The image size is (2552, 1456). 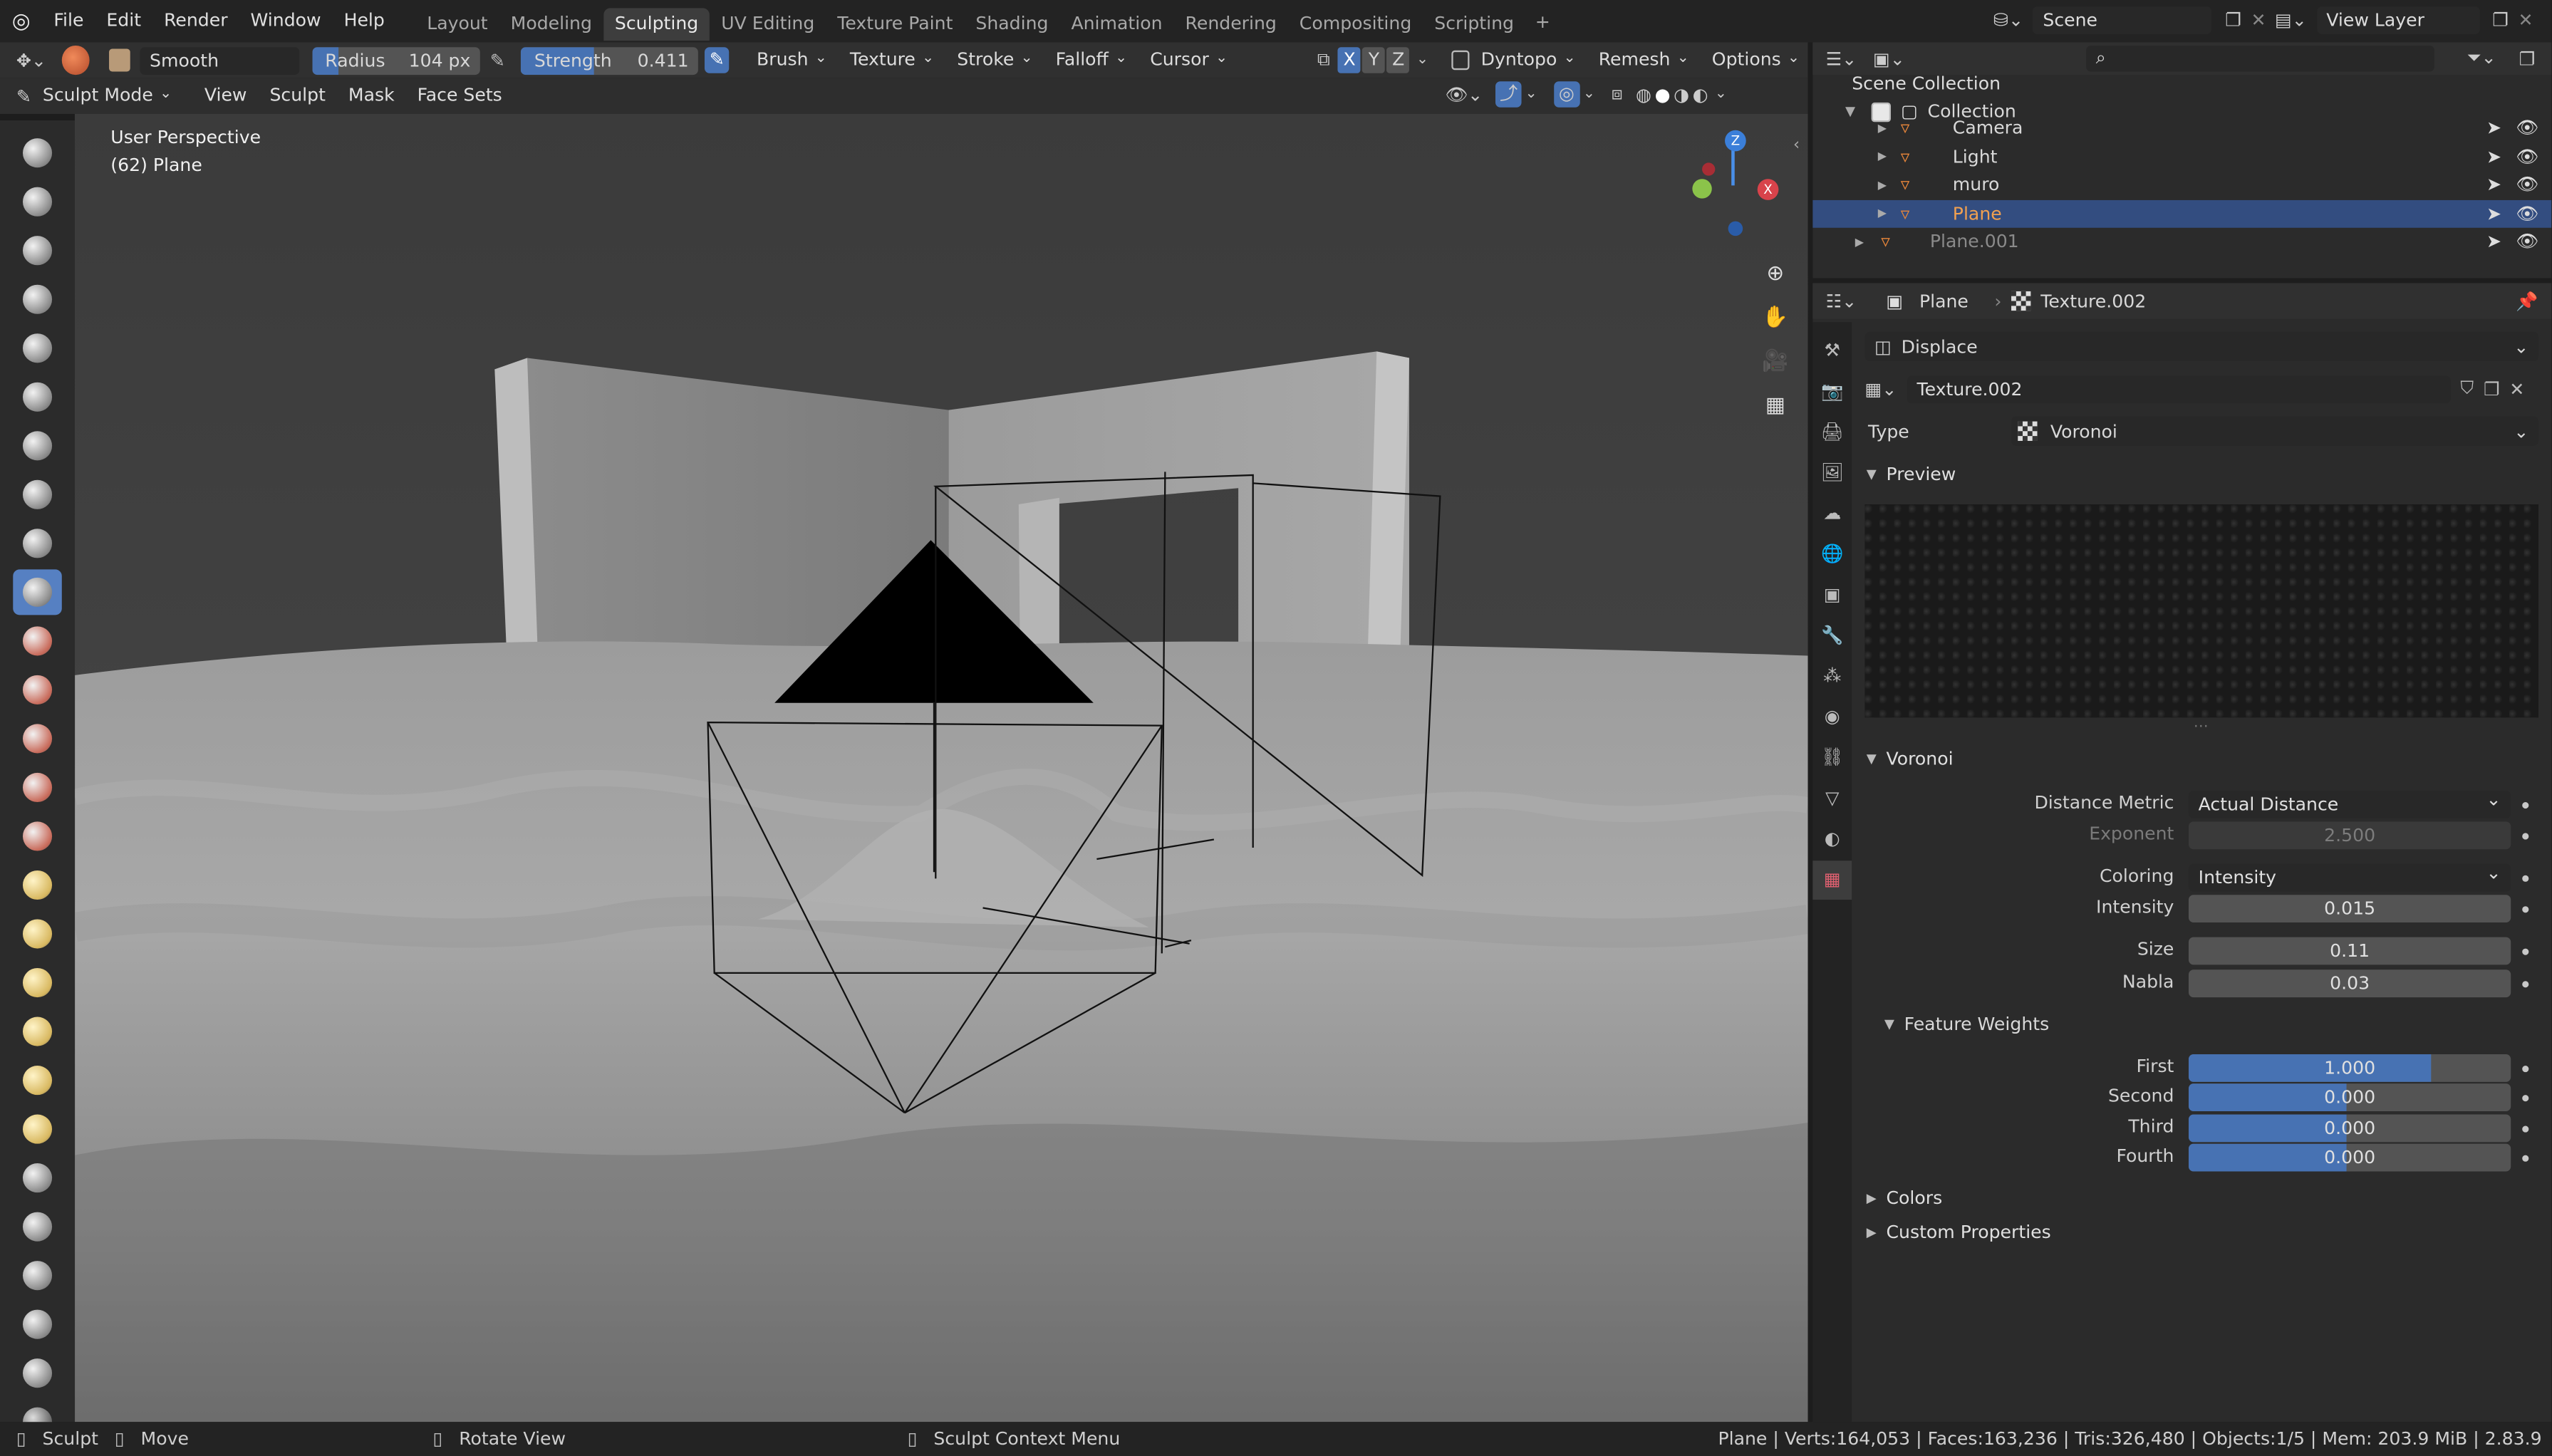 What do you see at coordinates (2500, 20) in the screenshot?
I see `new-view-layer-icon: ❐` at bounding box center [2500, 20].